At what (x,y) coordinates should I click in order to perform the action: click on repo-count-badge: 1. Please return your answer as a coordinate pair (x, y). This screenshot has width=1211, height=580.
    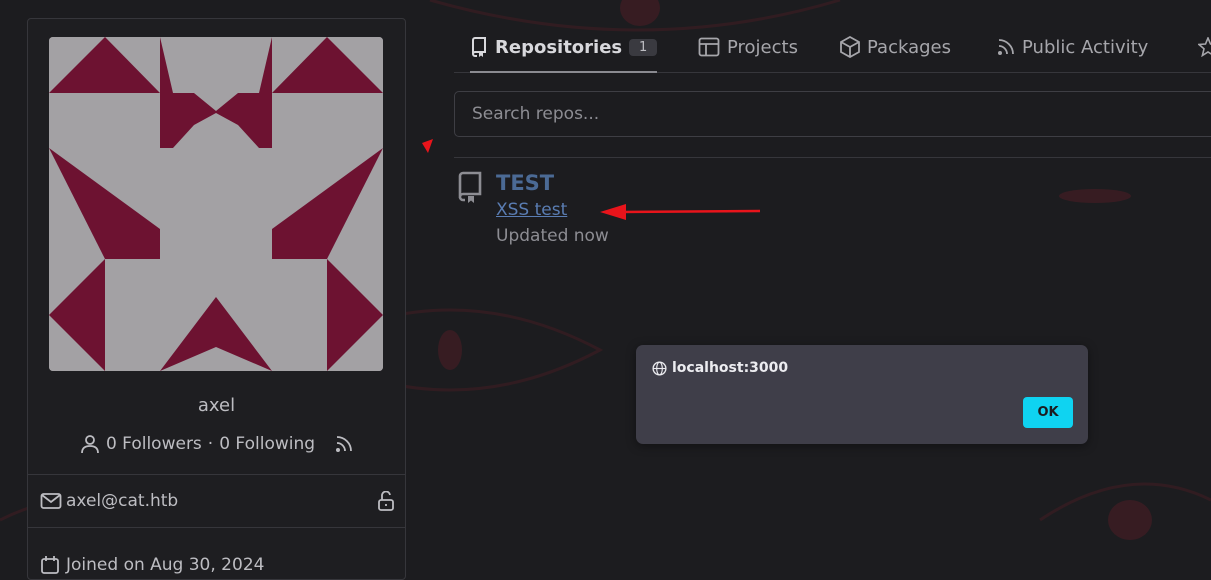
    Looking at the image, I should click on (643, 47).